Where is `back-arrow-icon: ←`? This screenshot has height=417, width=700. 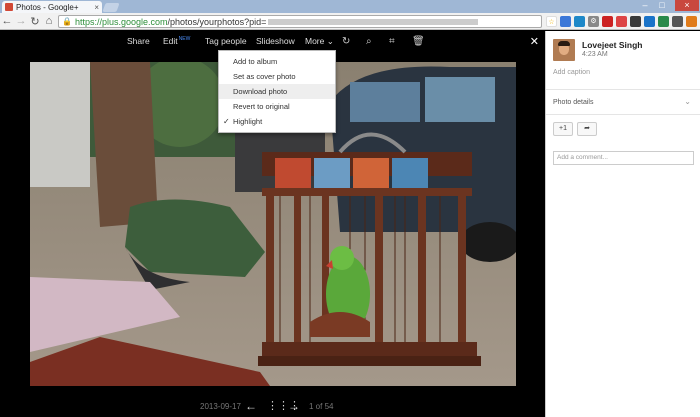 back-arrow-icon: ← is located at coordinates (7, 21).